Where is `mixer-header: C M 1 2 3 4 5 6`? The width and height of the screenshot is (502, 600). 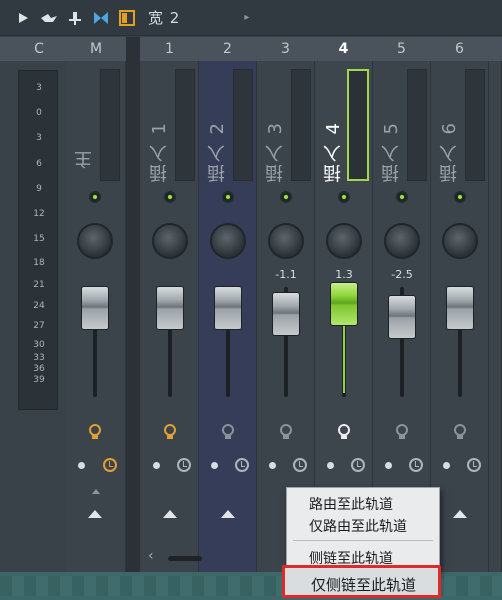
mixer-header: C M 1 2 3 4 5 6 is located at coordinates (251, 49).